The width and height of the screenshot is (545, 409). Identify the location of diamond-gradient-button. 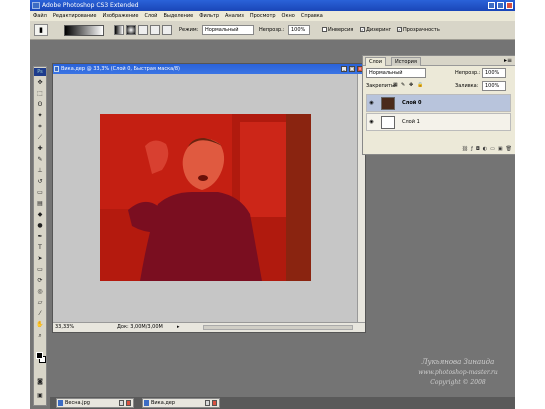
(167, 30).